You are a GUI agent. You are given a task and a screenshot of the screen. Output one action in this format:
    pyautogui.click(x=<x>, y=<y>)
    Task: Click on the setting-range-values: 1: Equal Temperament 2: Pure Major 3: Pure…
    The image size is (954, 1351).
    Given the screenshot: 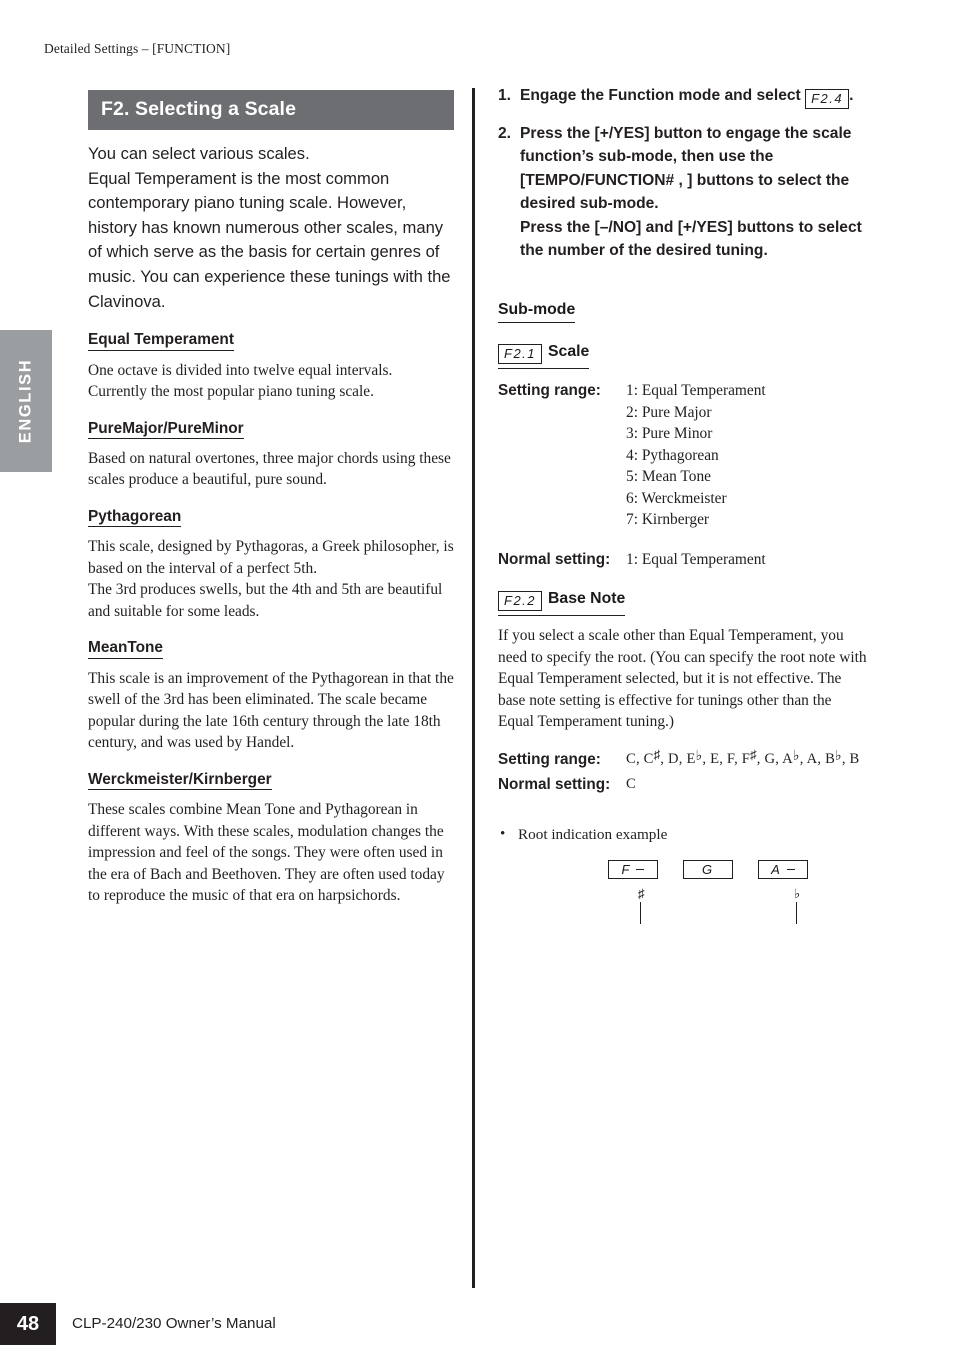 What is the action you would take?
    pyautogui.click(x=696, y=455)
    